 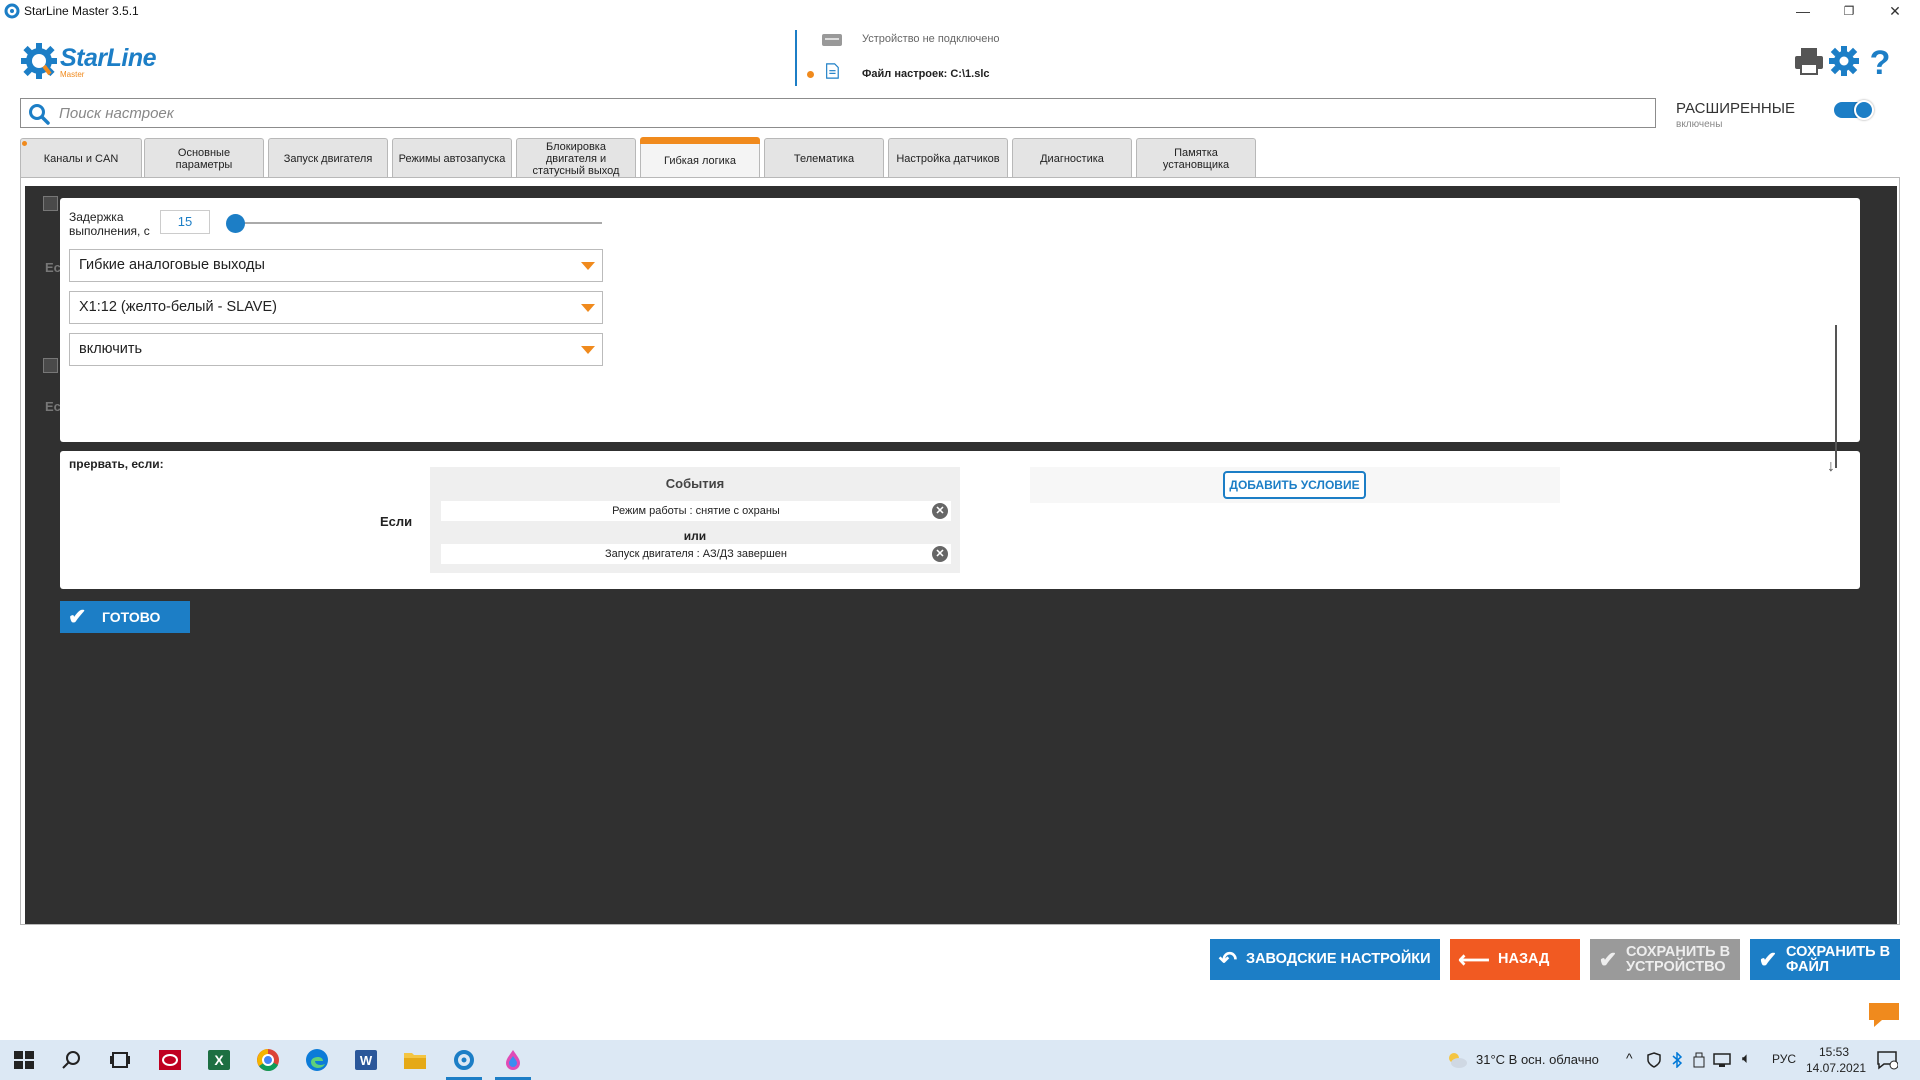 I want to click on save-device-label: СОХРАНИТЬ В УСТРОЙСТВО, so click(x=1678, y=959).